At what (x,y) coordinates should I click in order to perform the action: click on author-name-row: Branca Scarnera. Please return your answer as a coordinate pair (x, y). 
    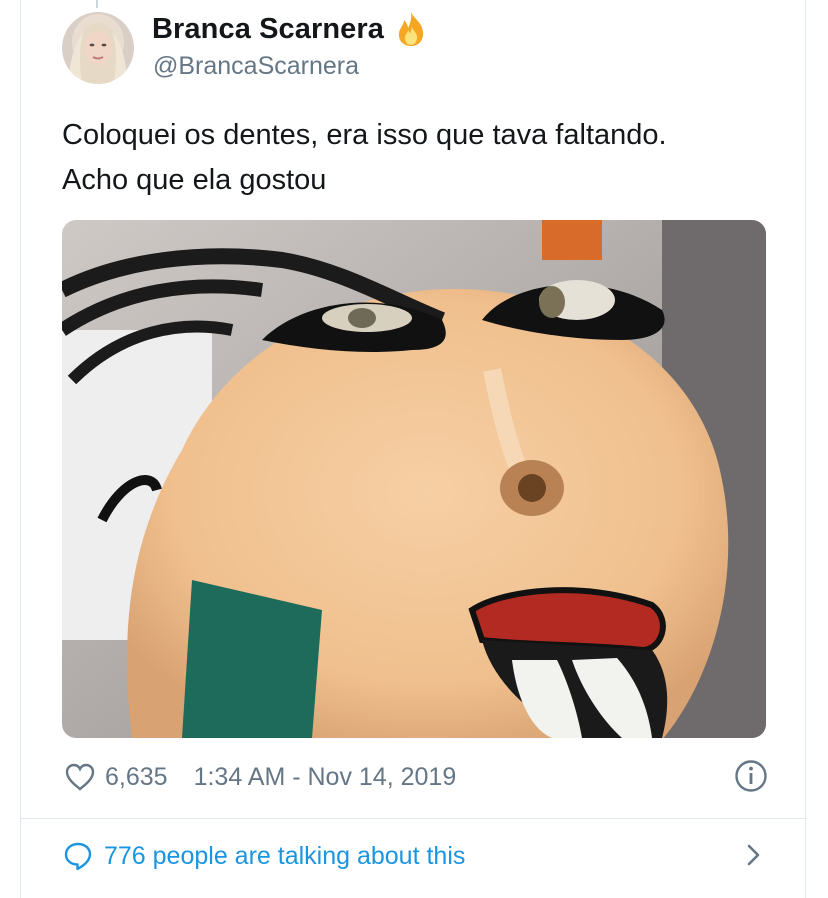
    Looking at the image, I should click on (291, 29).